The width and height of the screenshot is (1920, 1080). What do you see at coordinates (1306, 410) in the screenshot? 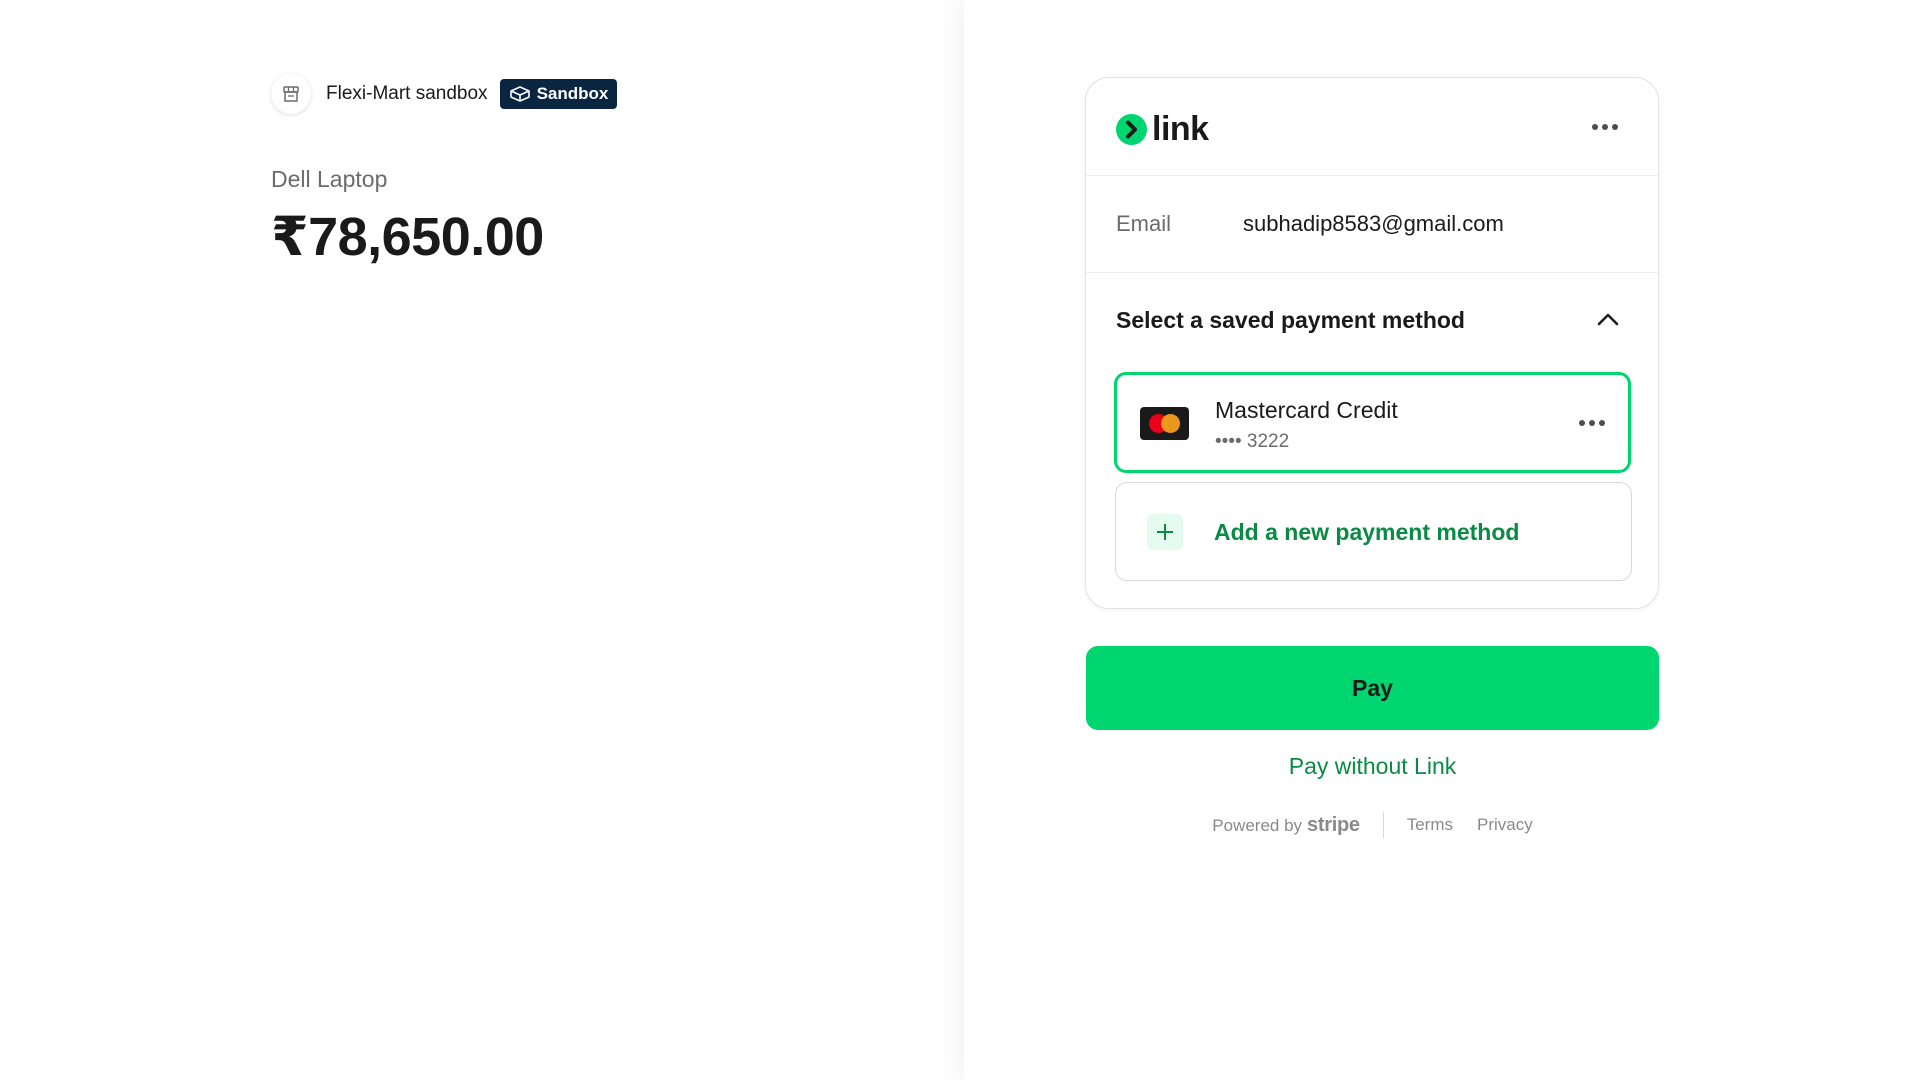
I see `card-title: Mastercard Credit` at bounding box center [1306, 410].